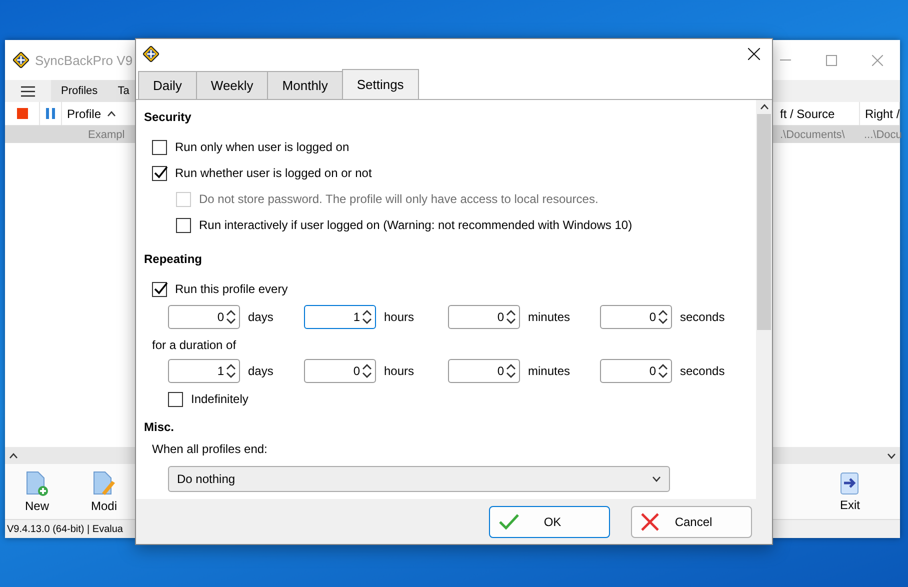 This screenshot has width=908, height=587. Describe the element at coordinates (764, 299) in the screenshot. I see `vertical-scrollbar` at that location.